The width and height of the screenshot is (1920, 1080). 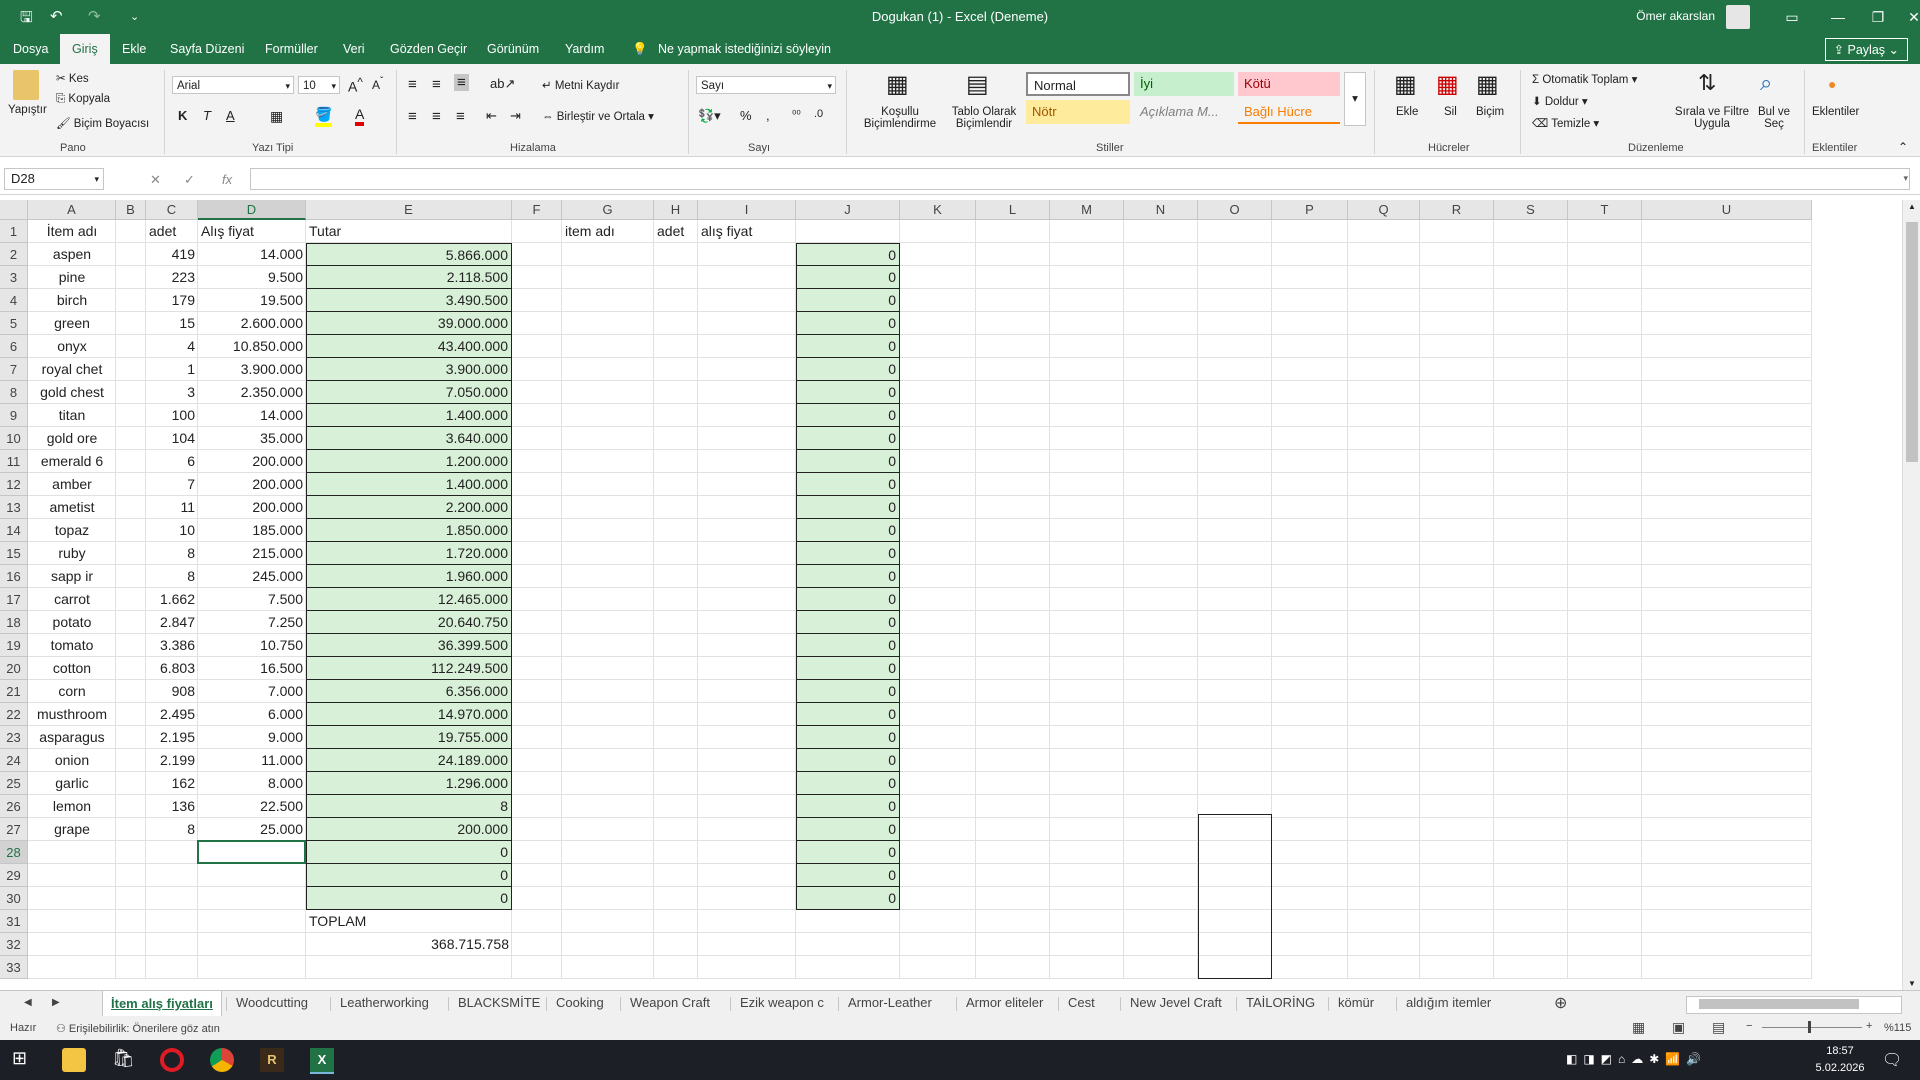 What do you see at coordinates (72, 254) in the screenshot?
I see `cell-A2: aspen` at bounding box center [72, 254].